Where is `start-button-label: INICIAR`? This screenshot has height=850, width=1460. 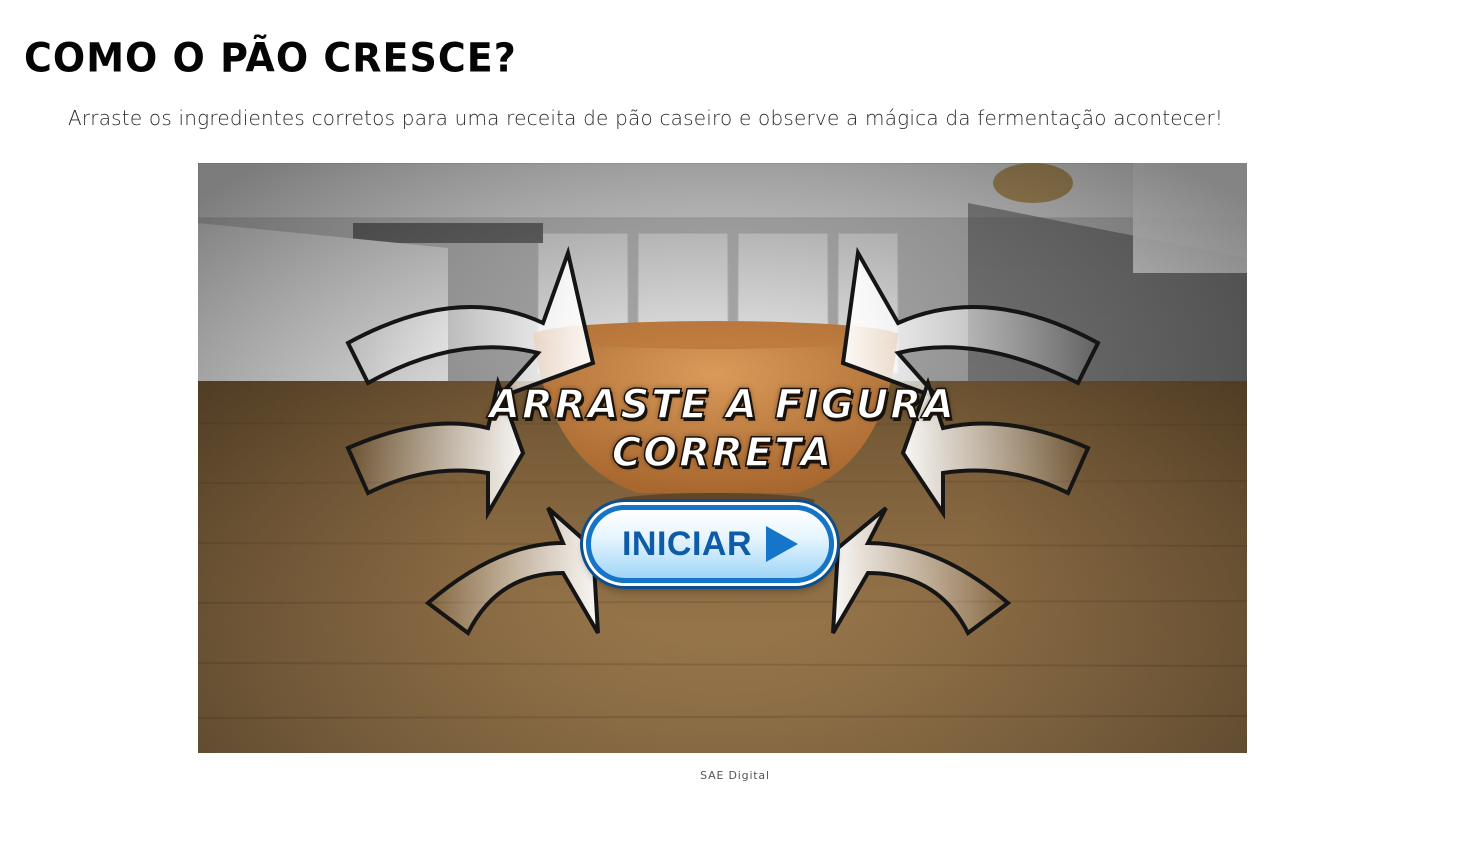 start-button-label: INICIAR is located at coordinates (687, 543).